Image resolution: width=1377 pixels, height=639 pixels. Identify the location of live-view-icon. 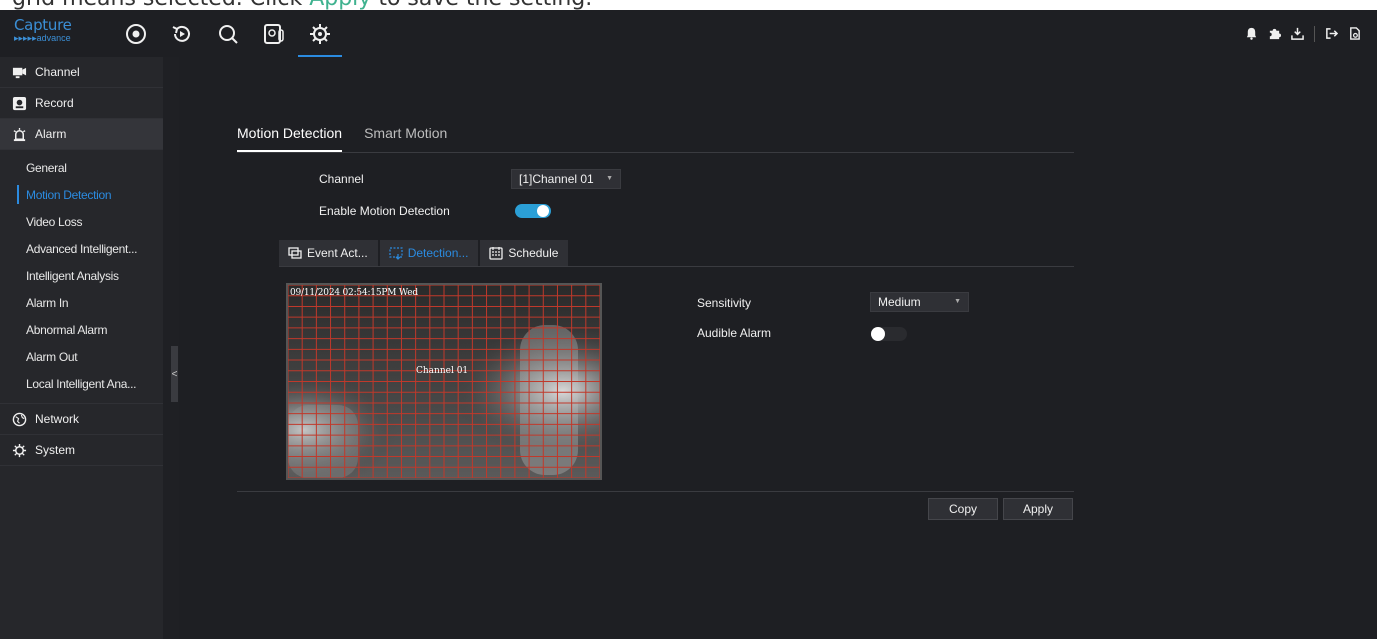
(136, 33).